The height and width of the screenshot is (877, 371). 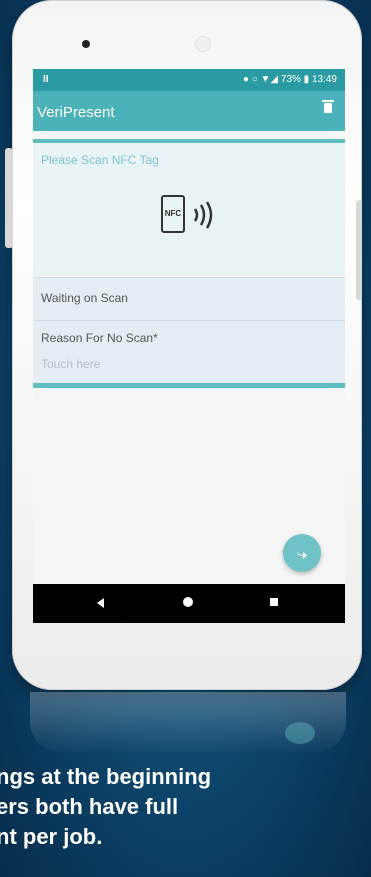 I want to click on reason-input: Touch here, so click(x=70, y=364).